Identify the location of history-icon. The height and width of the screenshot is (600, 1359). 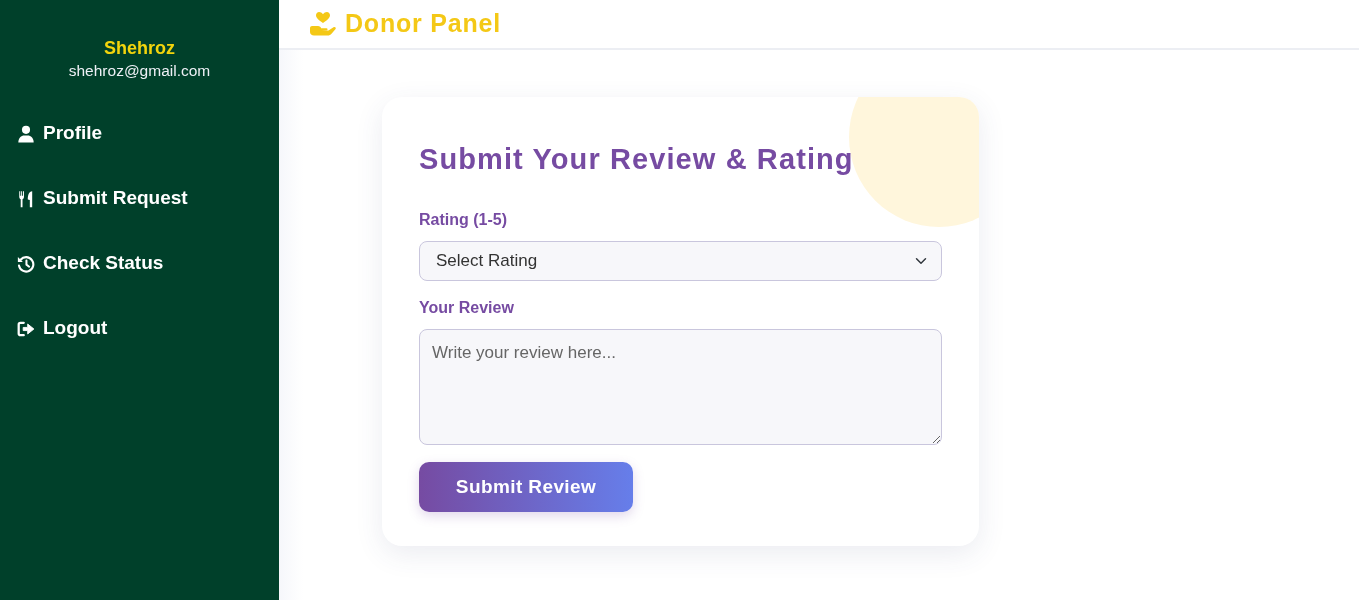
(26, 263).